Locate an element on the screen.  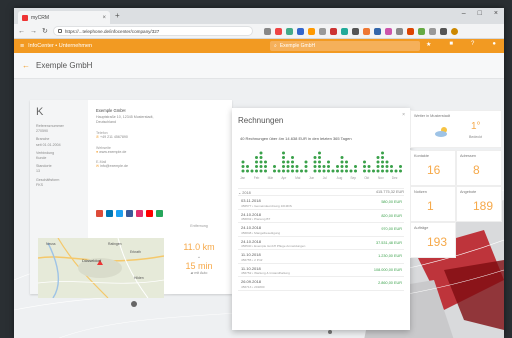
tab-title: myCRM is located at coordinates (40, 17).